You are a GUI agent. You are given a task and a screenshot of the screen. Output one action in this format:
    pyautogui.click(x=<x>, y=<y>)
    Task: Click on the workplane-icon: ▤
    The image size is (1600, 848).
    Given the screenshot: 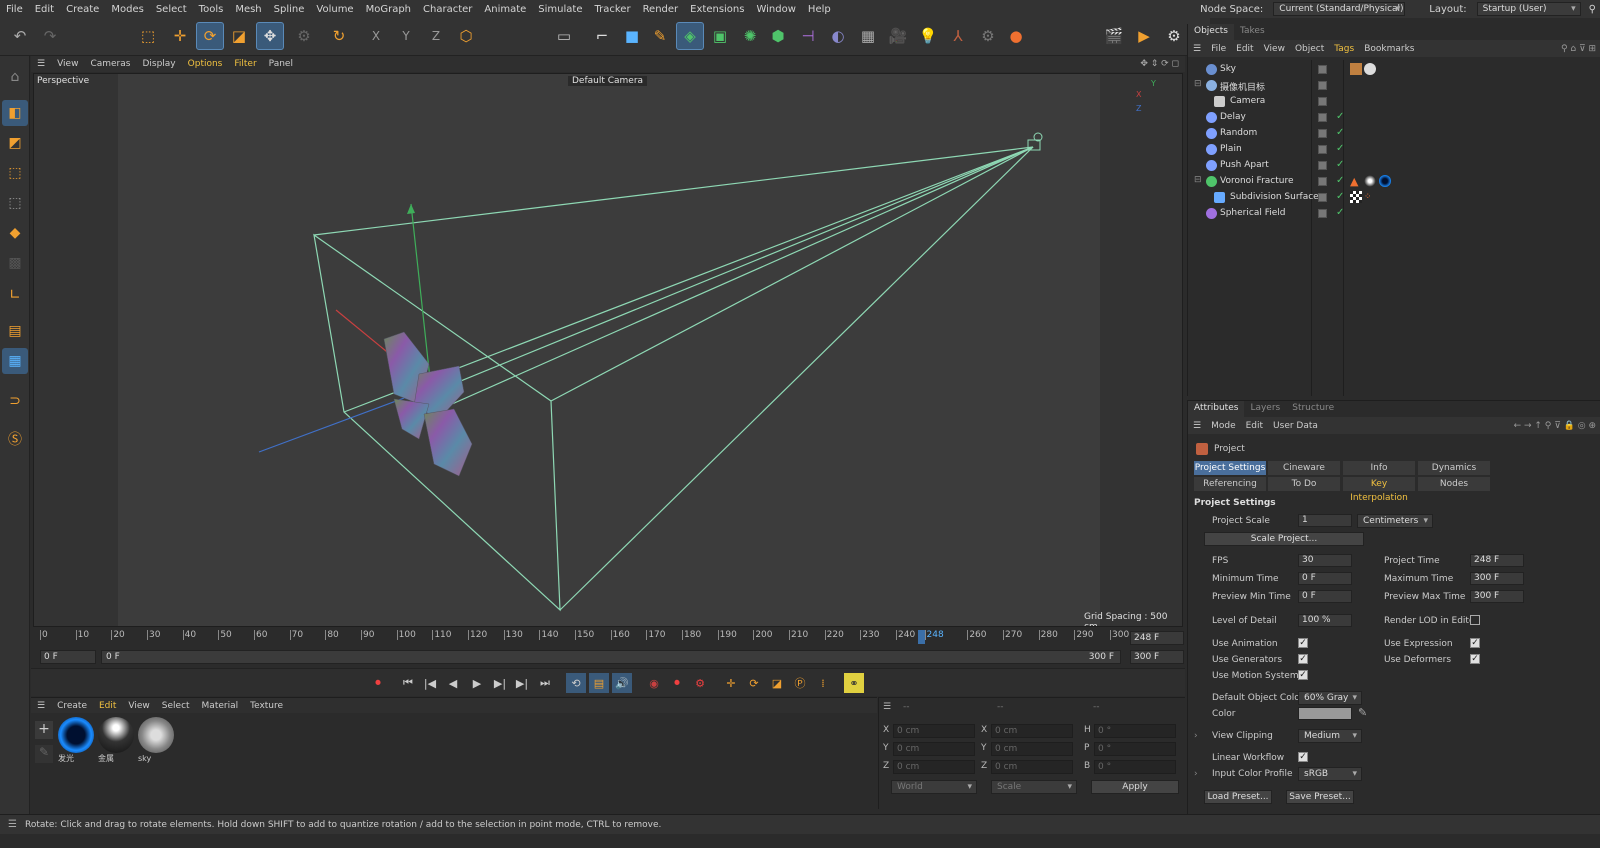 What is the action you would take?
    pyautogui.click(x=15, y=331)
    